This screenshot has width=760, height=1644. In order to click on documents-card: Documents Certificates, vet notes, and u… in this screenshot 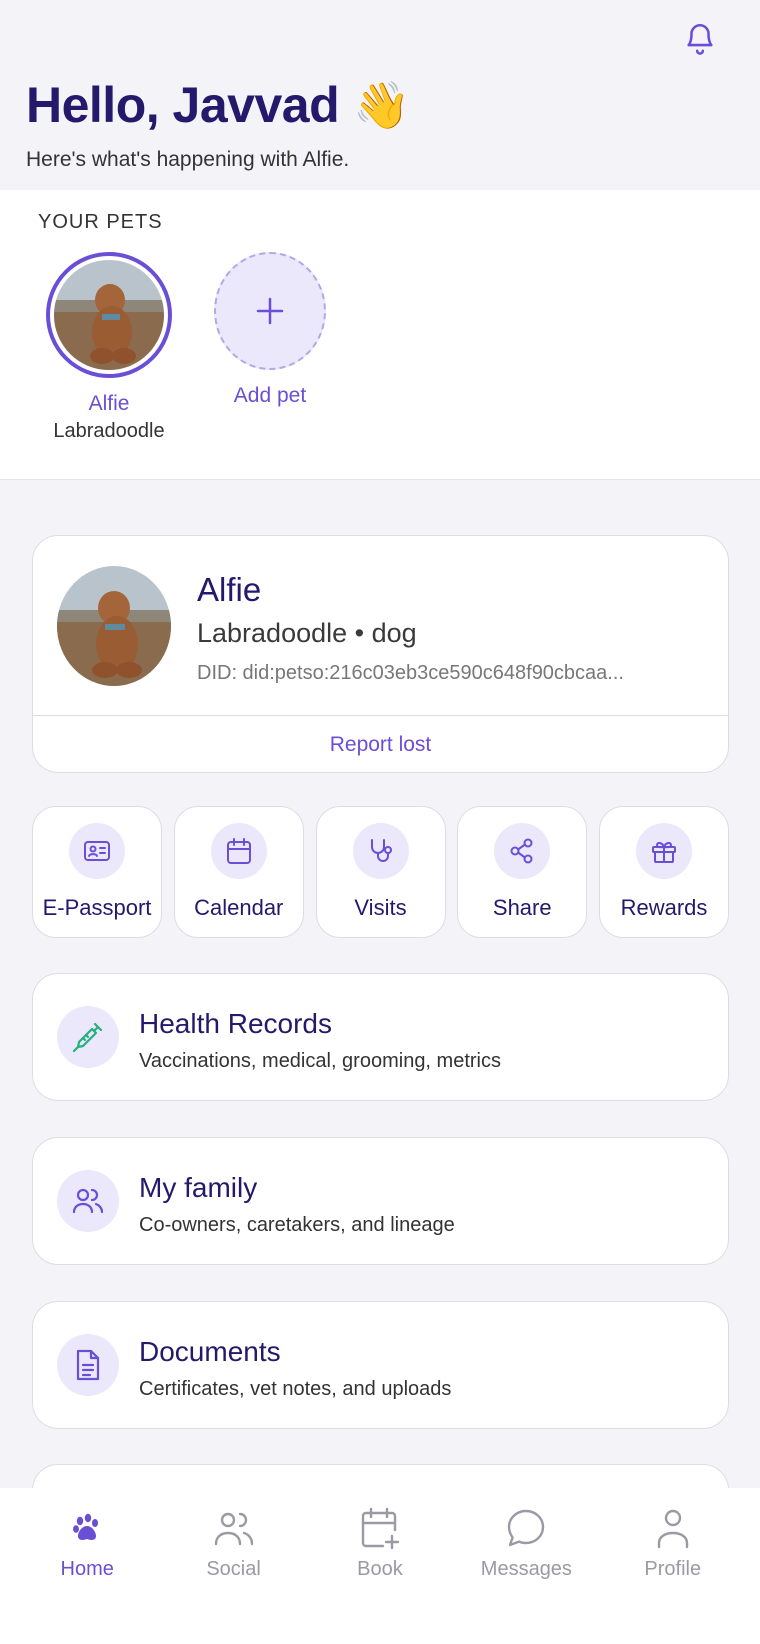, I will do `click(380, 1365)`.